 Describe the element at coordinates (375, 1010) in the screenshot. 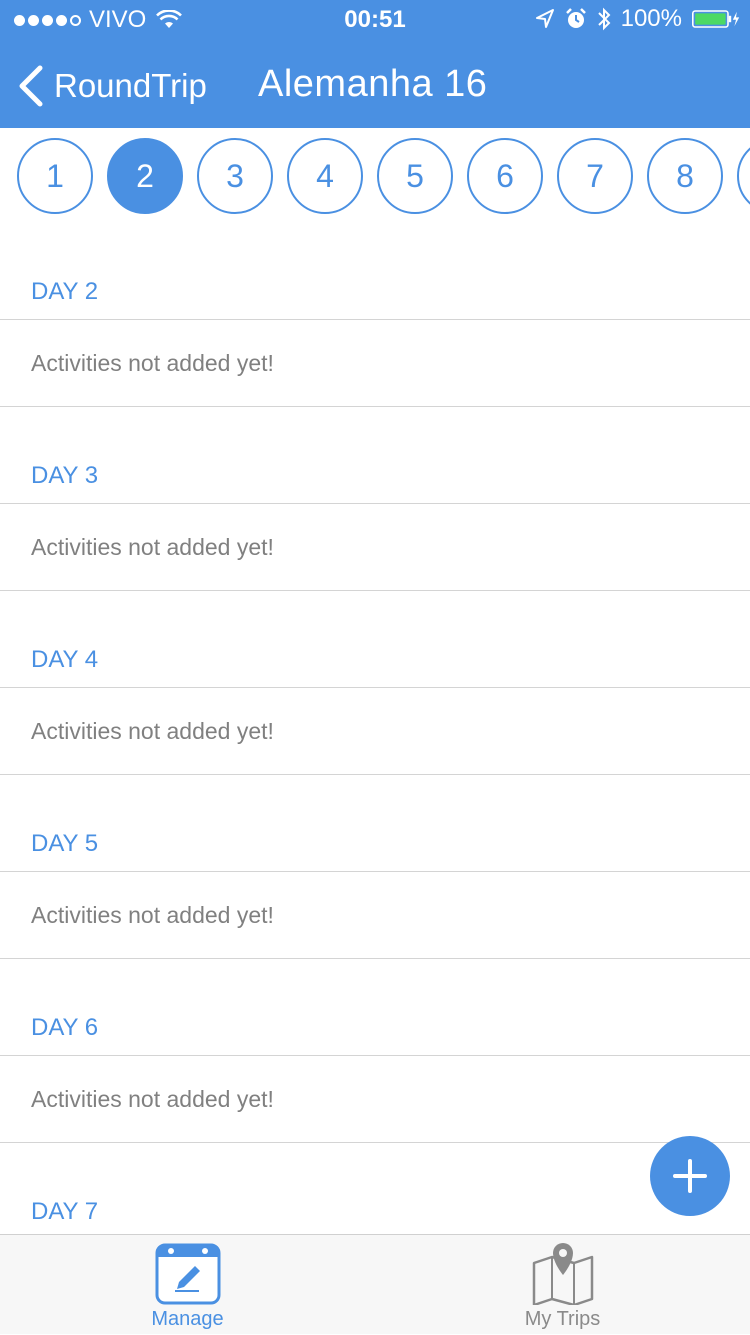

I see `day-header: DAY 6` at that location.